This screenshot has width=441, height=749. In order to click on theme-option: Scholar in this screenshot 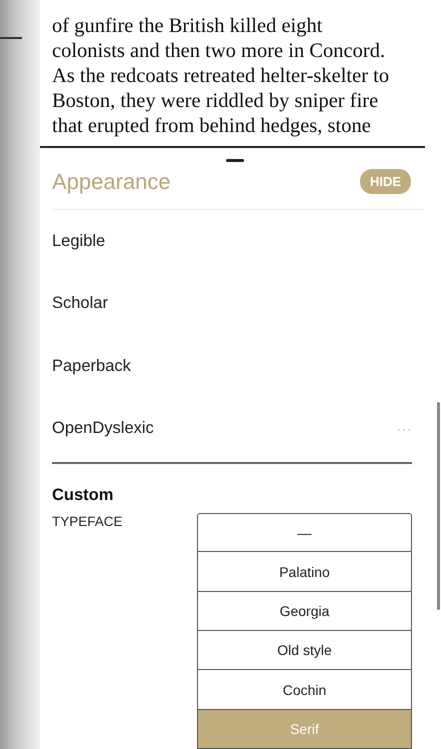, I will do `click(80, 304)`.